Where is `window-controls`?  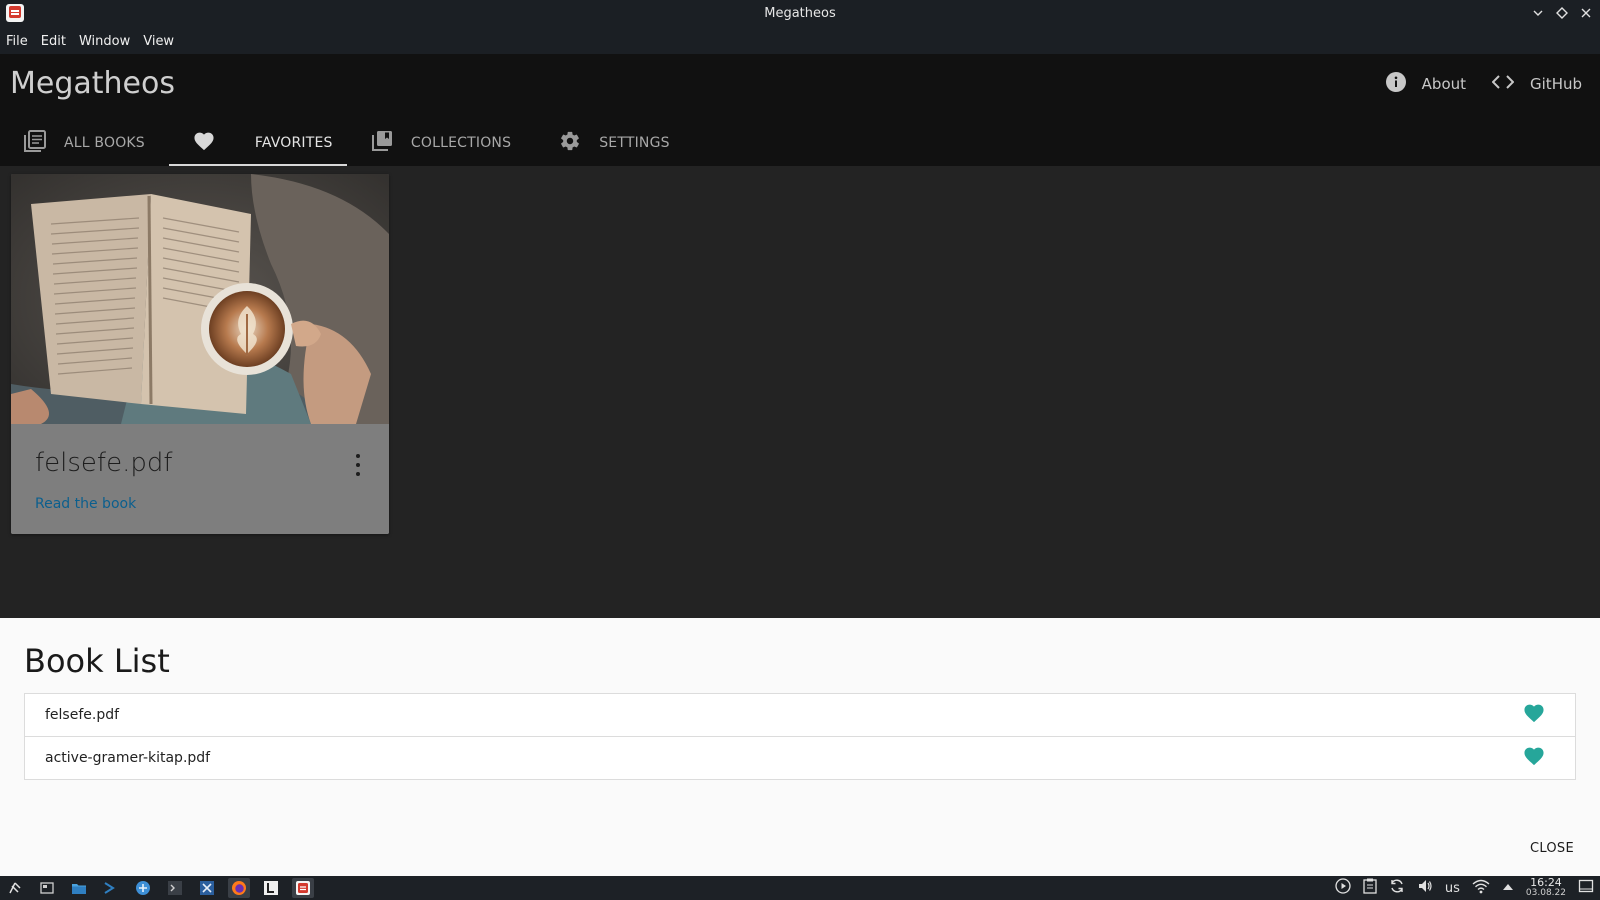 window-controls is located at coordinates (1562, 13).